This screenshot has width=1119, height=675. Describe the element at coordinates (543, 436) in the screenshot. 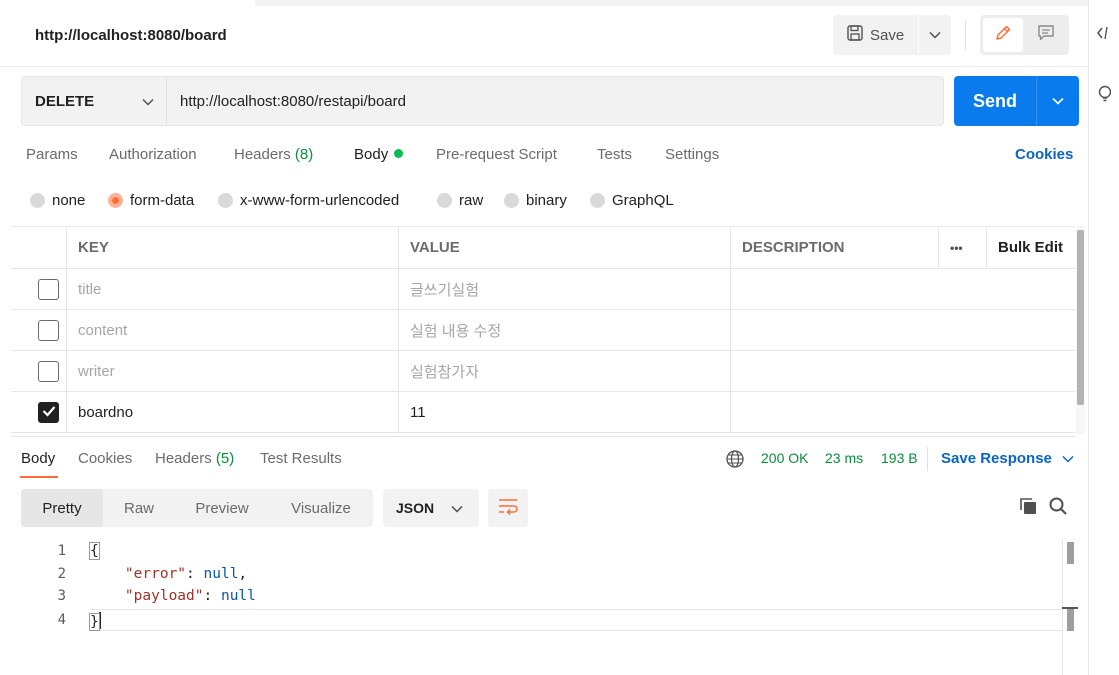

I see `response-separator` at that location.